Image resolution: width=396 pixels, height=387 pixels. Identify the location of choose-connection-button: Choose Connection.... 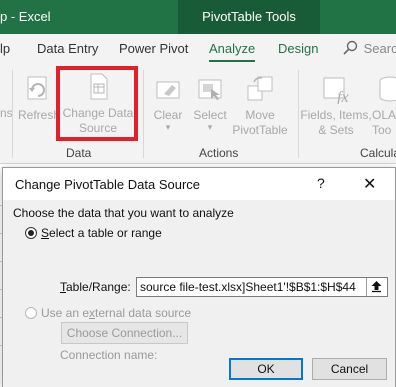
(124, 333).